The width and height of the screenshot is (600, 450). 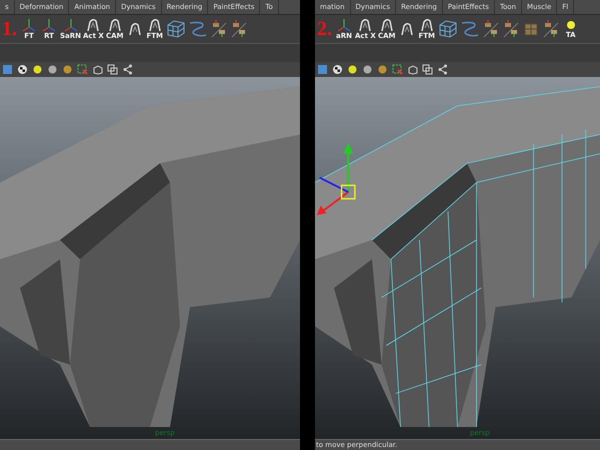 I want to click on move-manipulator-icon, so click(x=336, y=179).